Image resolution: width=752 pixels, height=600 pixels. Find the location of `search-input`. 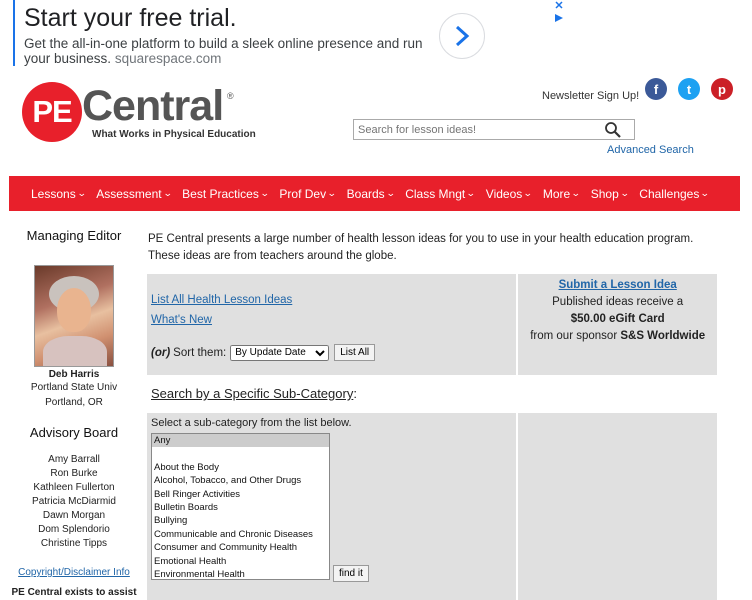

search-input is located at coordinates (474, 130).